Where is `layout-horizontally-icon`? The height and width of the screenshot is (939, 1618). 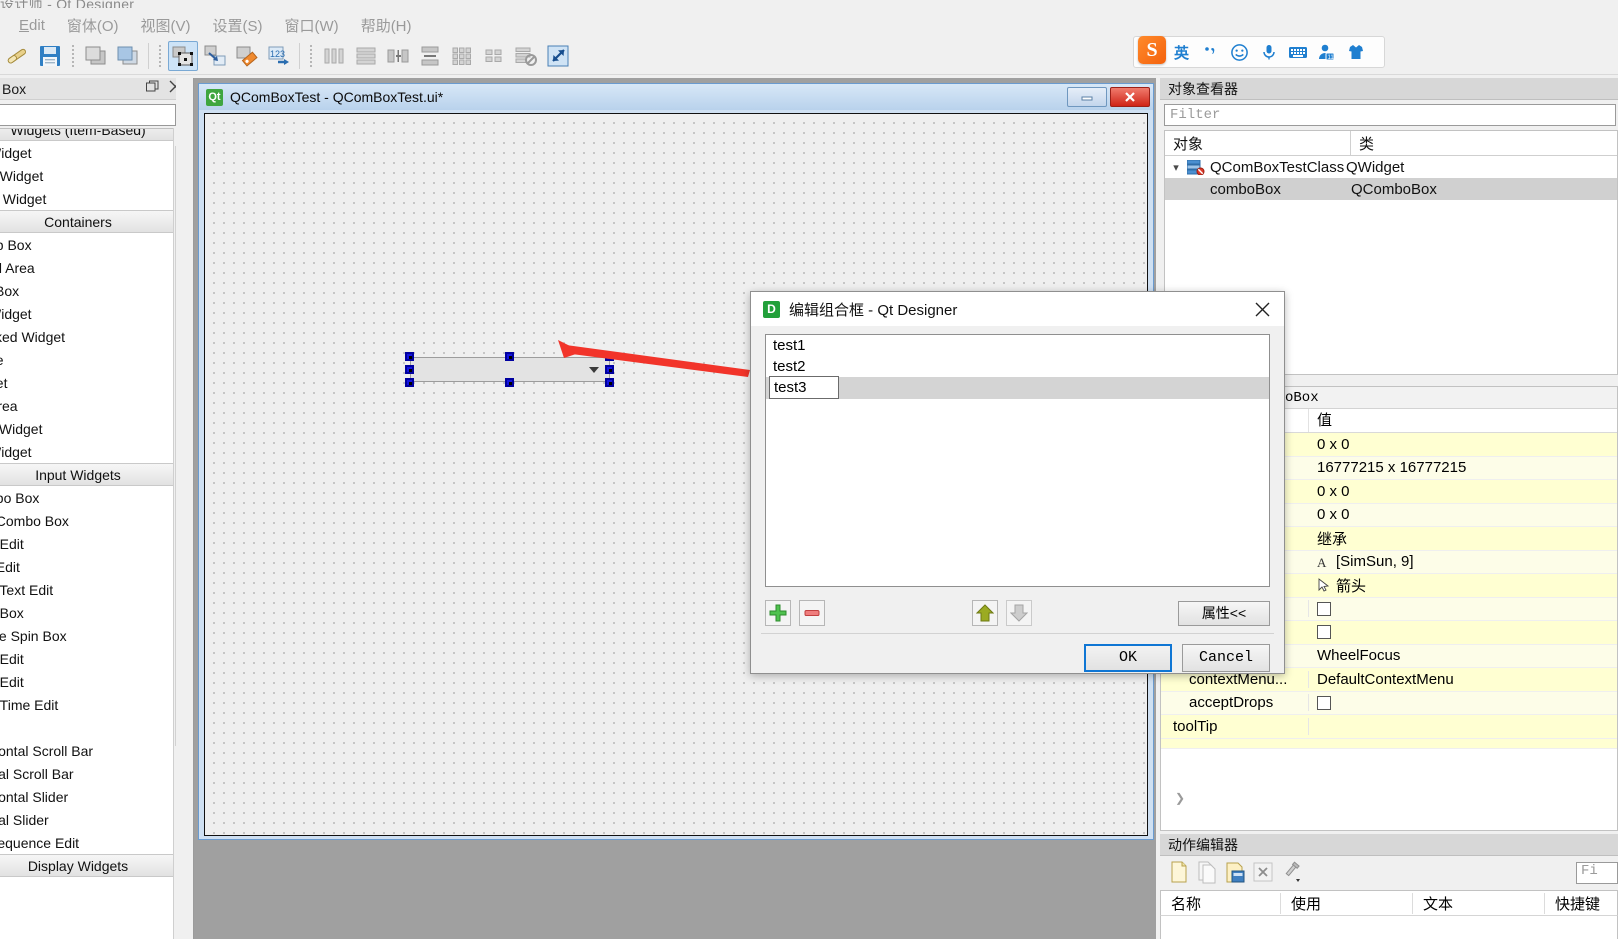 layout-horizontally-icon is located at coordinates (334, 56).